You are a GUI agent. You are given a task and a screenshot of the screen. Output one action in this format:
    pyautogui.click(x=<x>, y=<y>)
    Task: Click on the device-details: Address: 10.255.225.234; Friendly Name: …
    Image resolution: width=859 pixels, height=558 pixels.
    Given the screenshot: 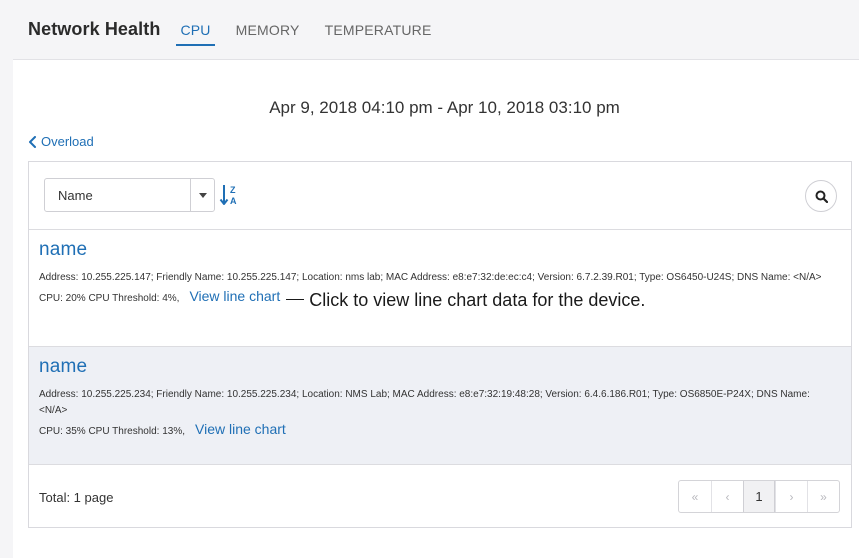 What is the action you would take?
    pyautogui.click(x=424, y=402)
    